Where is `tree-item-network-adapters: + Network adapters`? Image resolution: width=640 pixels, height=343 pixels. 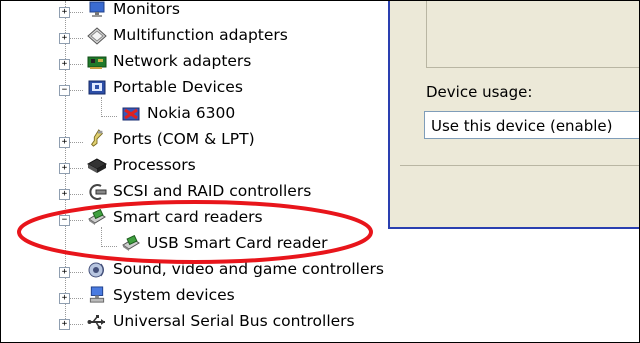
tree-item-network-adapters: + Network adapters is located at coordinates (201, 64).